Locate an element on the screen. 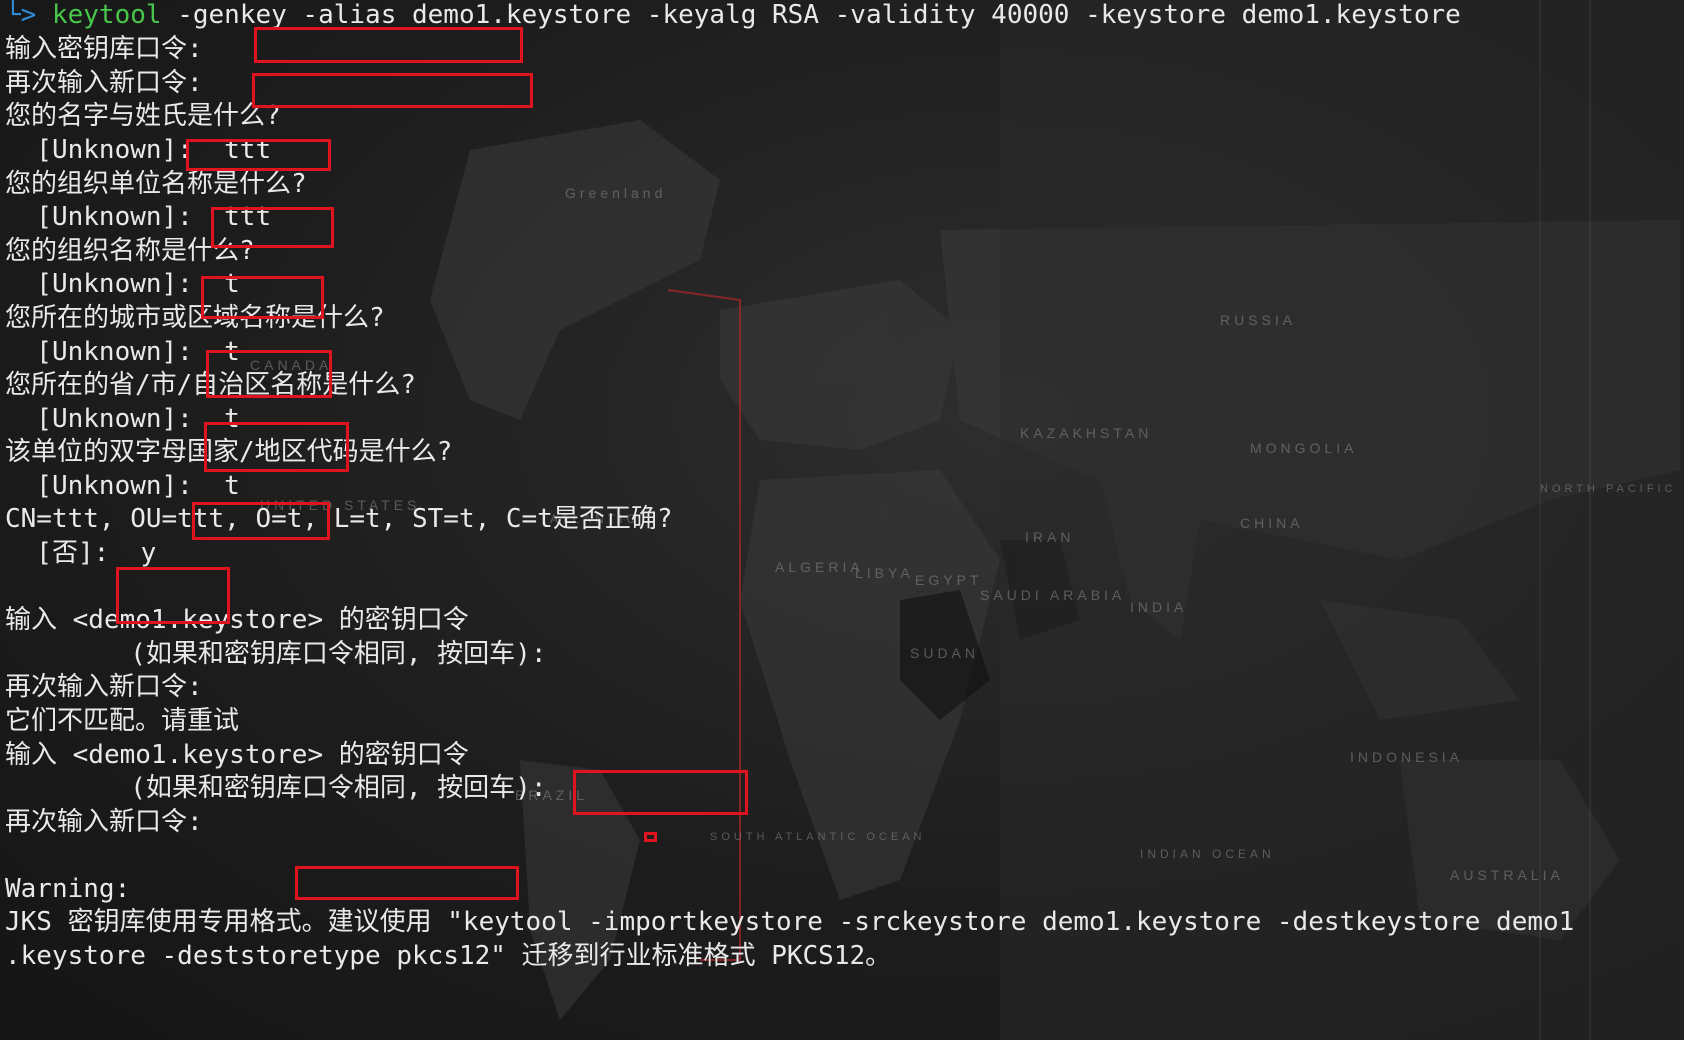 This screenshot has width=1684, height=1040. map-label: INDIAN OCEAN is located at coordinates (1207, 854).